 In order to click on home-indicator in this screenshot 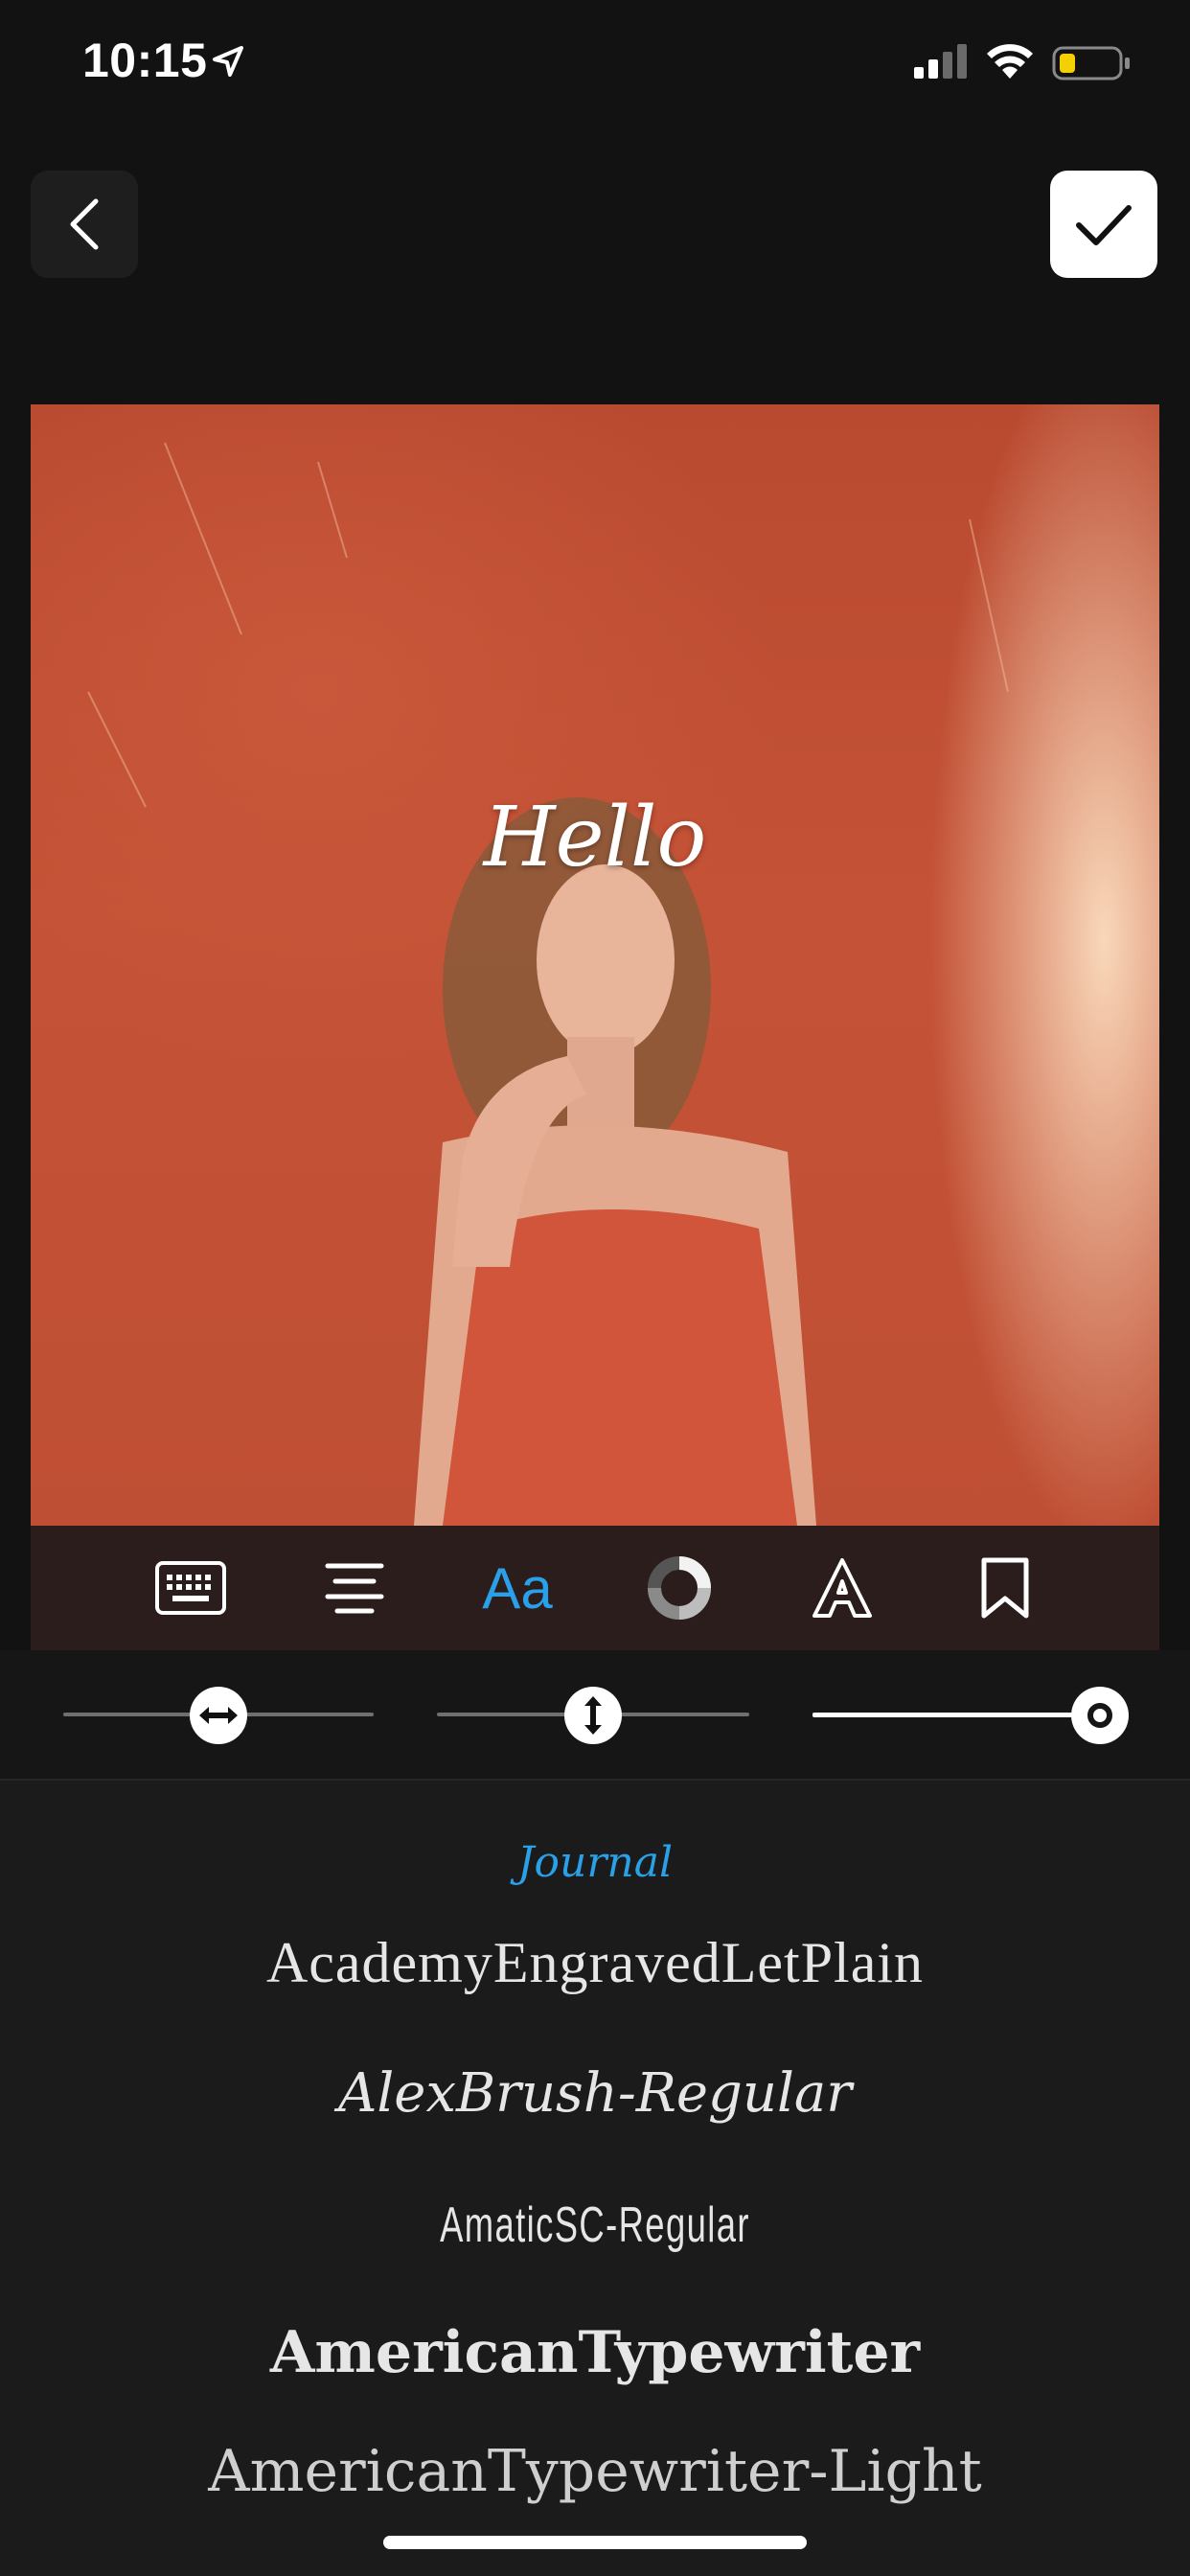, I will do `click(595, 2542)`.